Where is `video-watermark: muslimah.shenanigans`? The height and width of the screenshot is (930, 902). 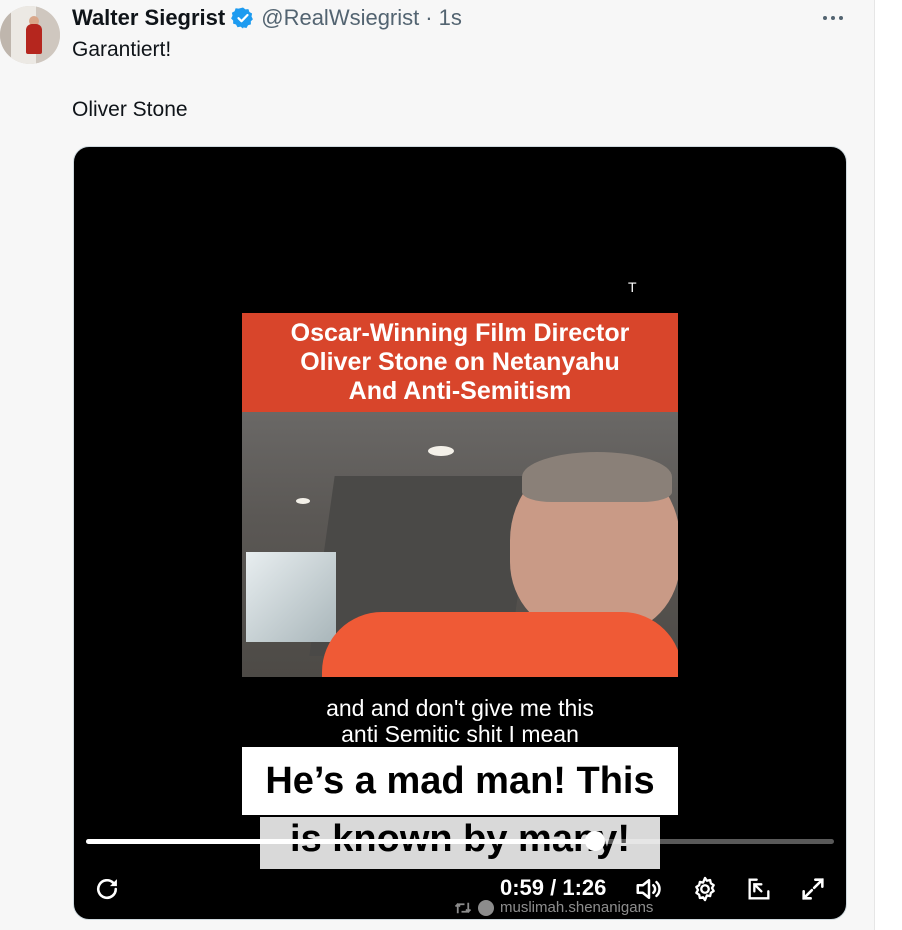
video-watermark: muslimah.shenanigans is located at coordinates (553, 907).